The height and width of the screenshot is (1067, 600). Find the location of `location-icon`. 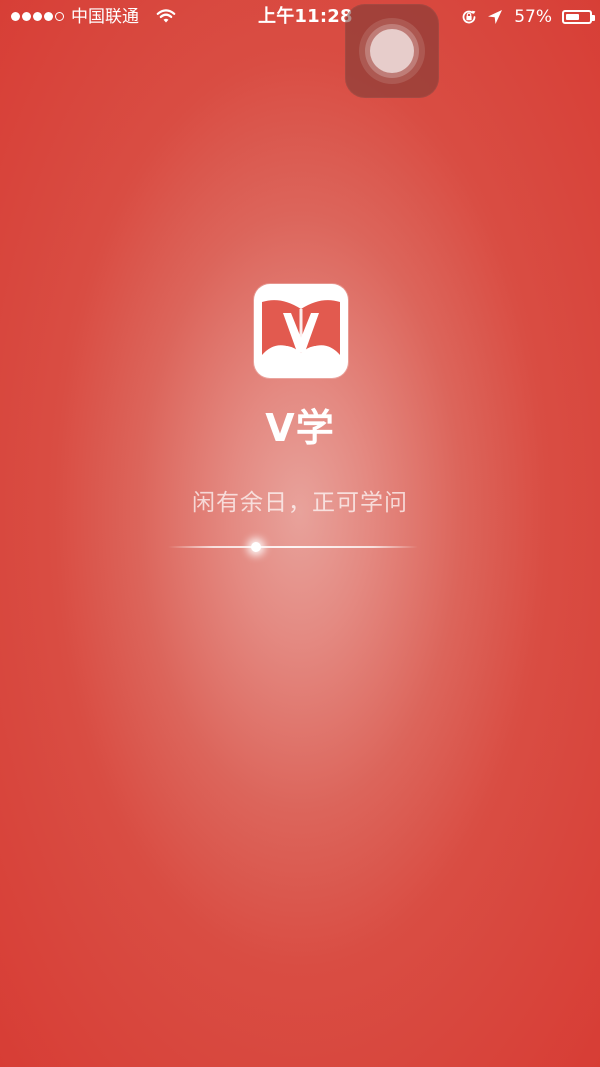

location-icon is located at coordinates (495, 17).